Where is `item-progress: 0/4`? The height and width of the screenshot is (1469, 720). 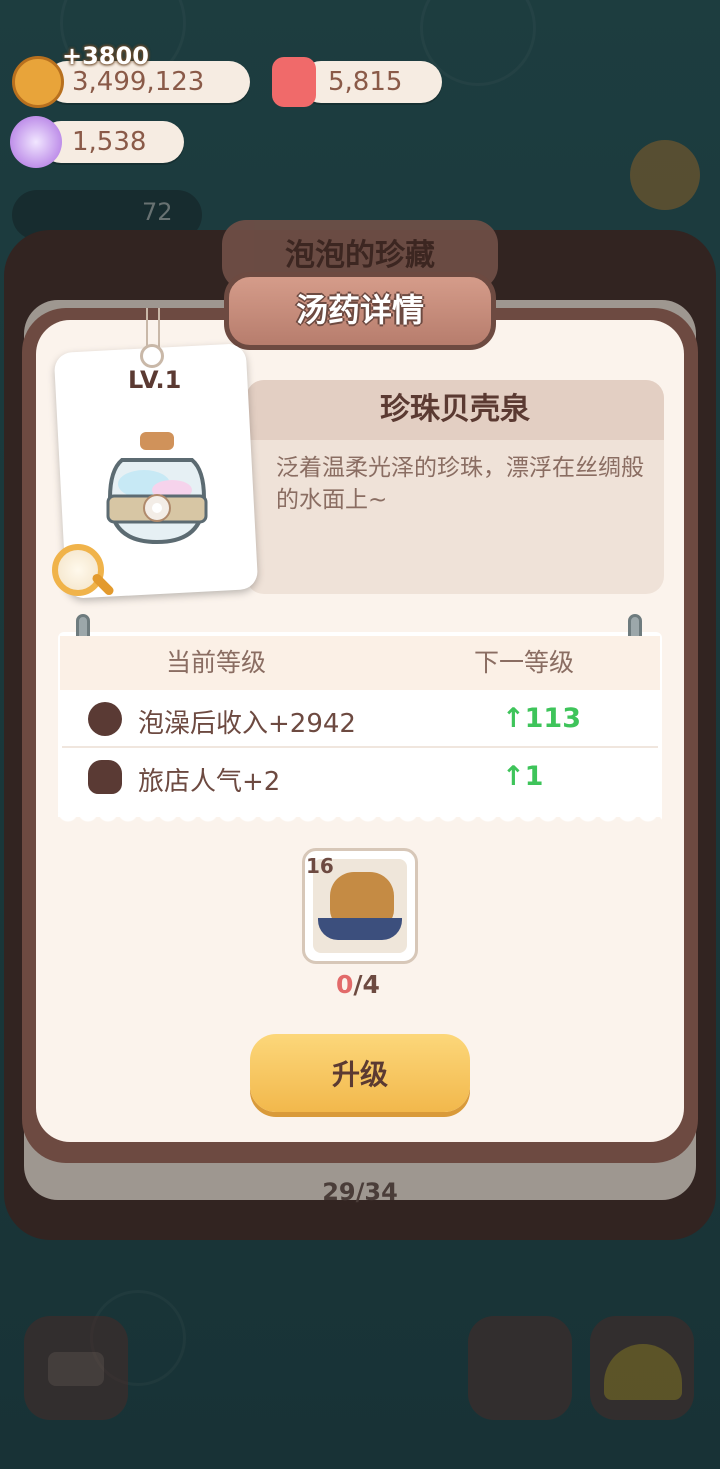 item-progress: 0/4 is located at coordinates (358, 984).